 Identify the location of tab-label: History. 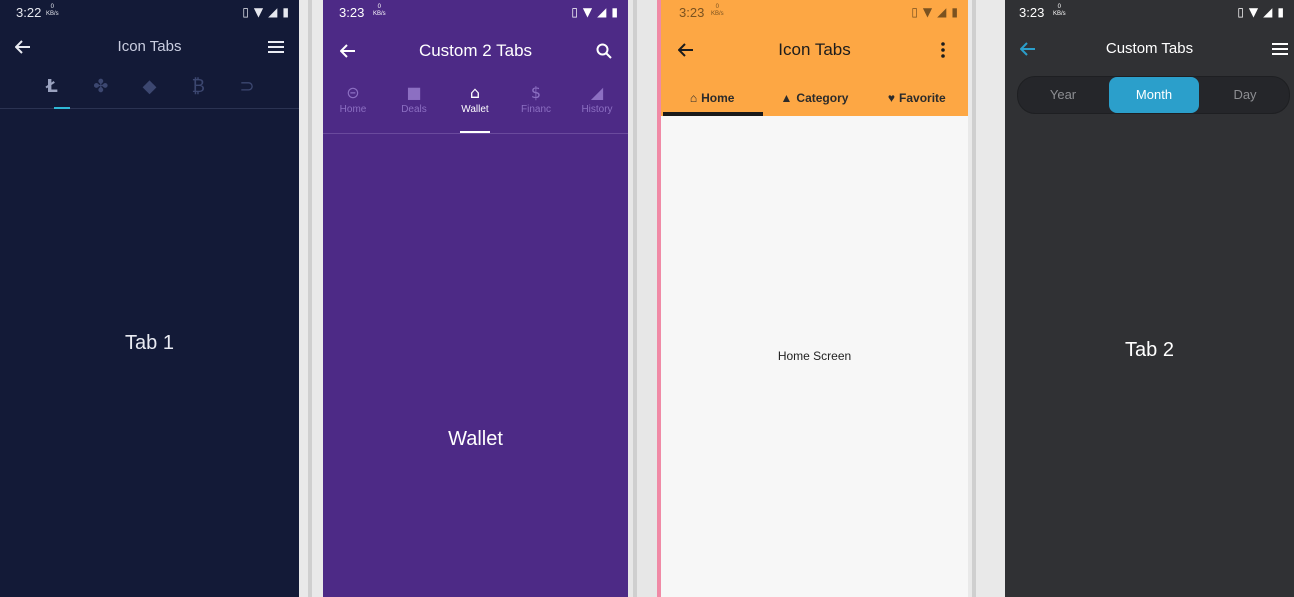
(597, 109).